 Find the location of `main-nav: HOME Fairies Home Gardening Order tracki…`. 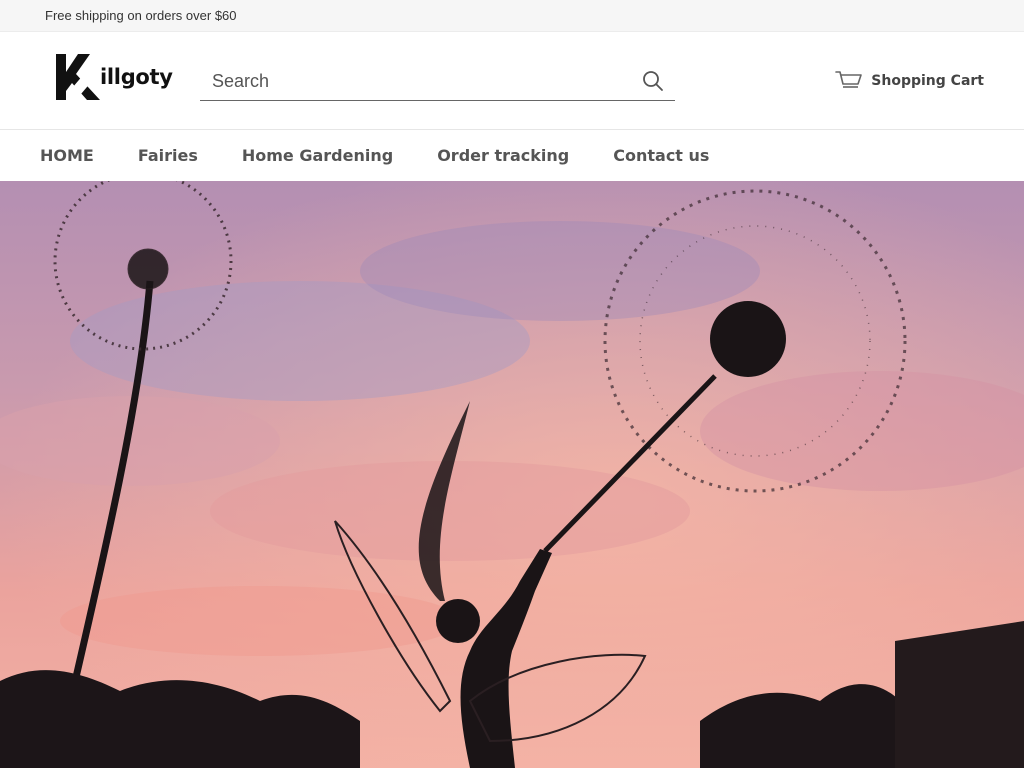

main-nav: HOME Fairies Home Gardening Order tracki… is located at coordinates (512, 155).